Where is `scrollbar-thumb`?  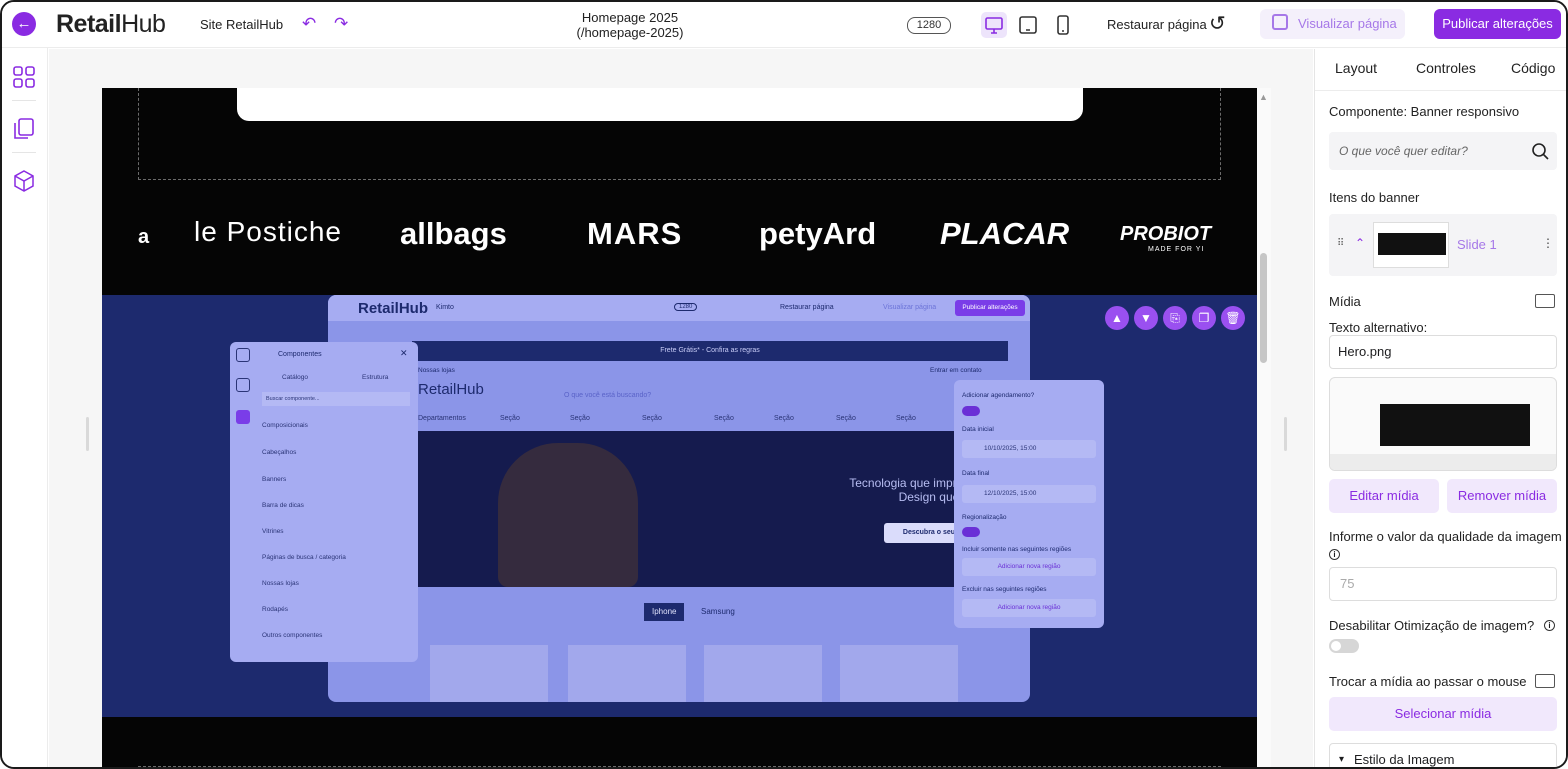
scrollbar-thumb is located at coordinates (1263, 308).